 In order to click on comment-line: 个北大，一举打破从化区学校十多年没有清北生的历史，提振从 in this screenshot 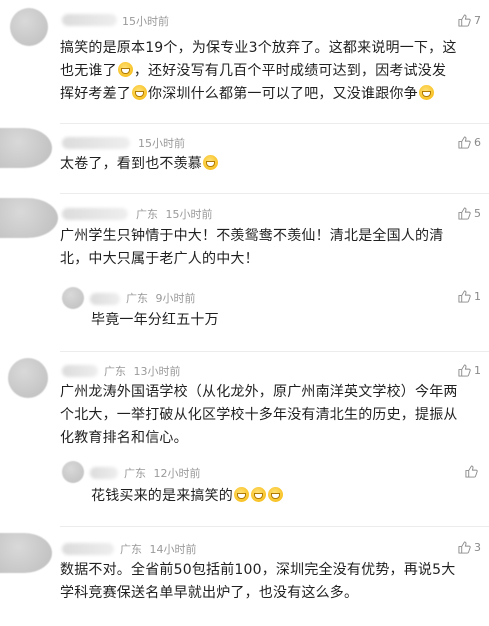, I will do `click(259, 415)`.